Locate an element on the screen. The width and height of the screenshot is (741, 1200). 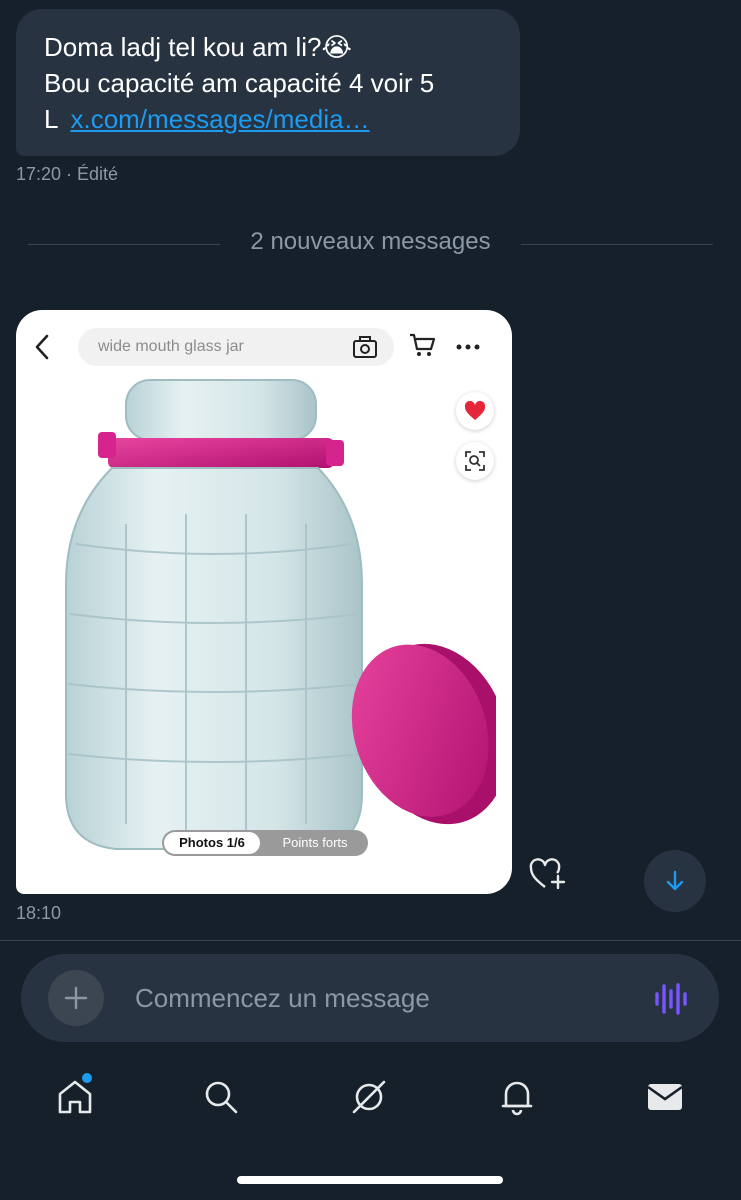
notifications-icon is located at coordinates (517, 1097).